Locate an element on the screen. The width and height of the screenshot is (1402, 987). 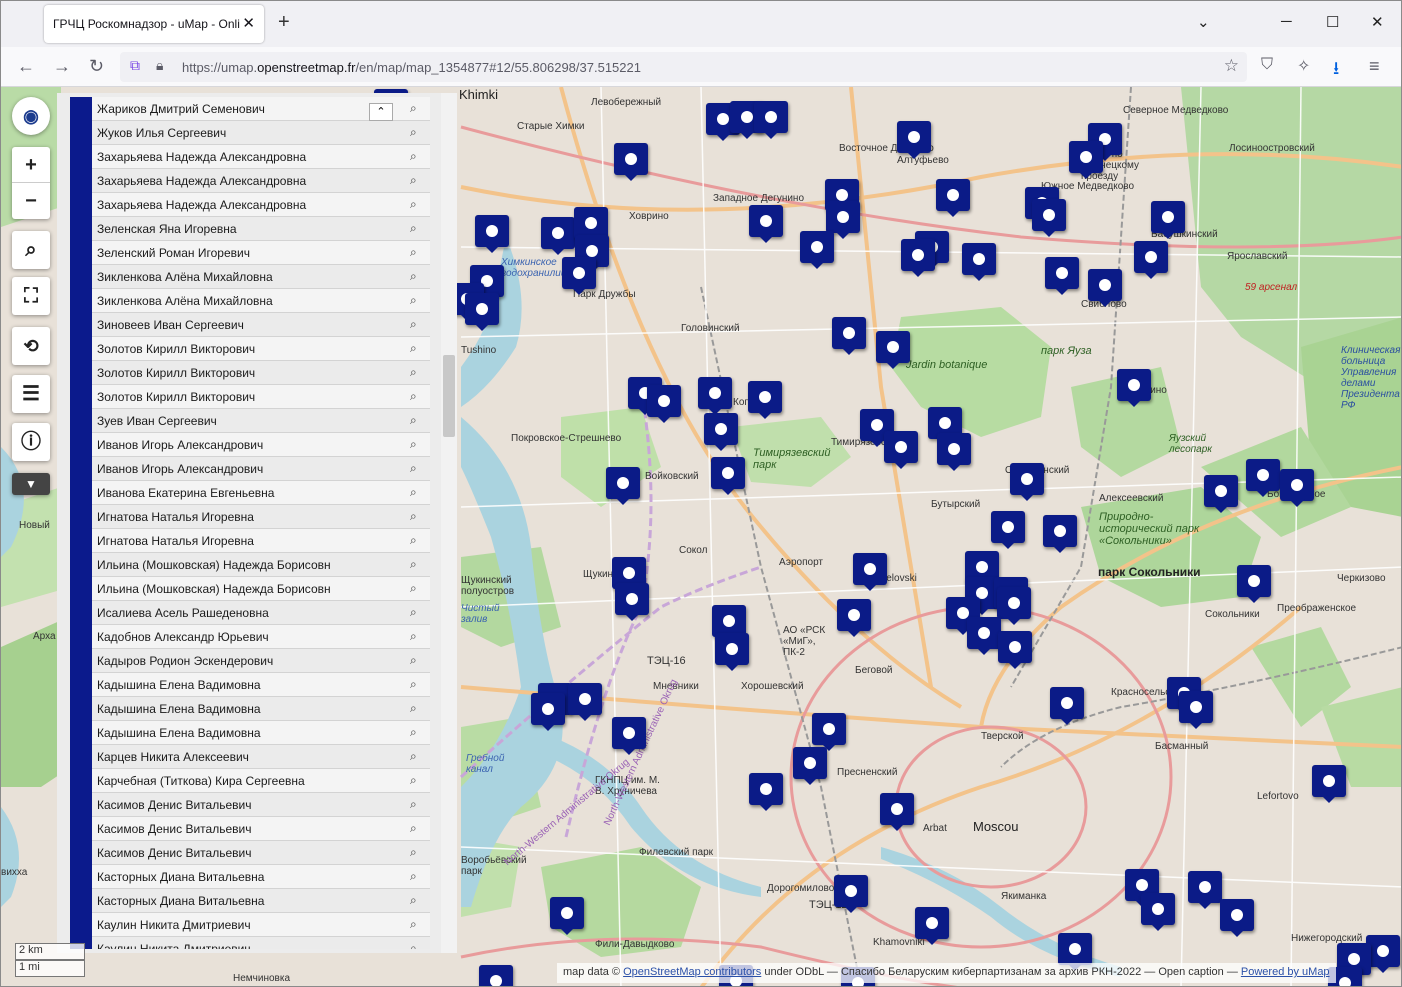
reload-icon: ↻ is located at coordinates (96, 66).